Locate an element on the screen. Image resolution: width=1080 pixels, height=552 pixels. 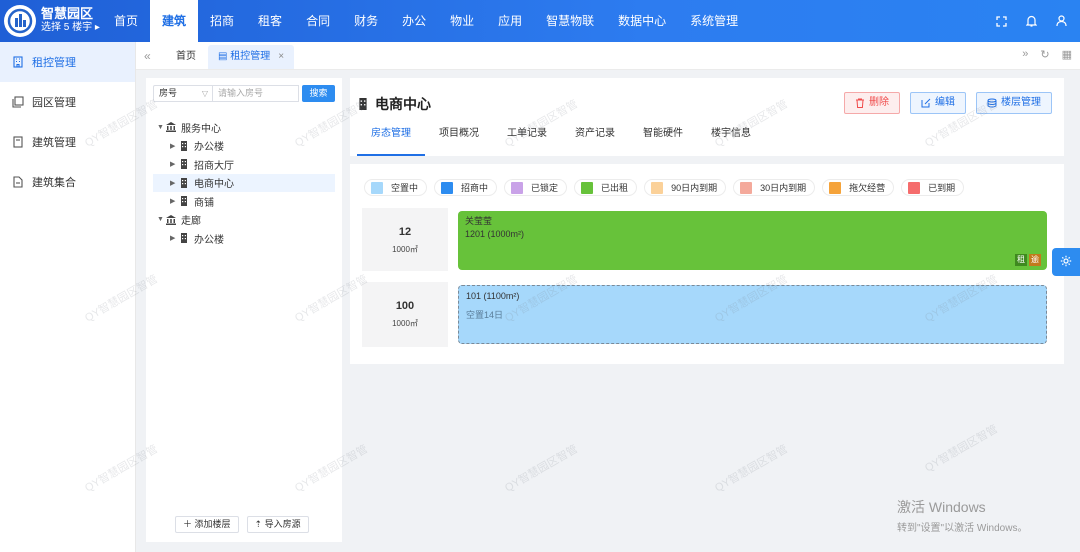
tree-node-shops: ▶ 商铺 is located at coordinates (244, 201).